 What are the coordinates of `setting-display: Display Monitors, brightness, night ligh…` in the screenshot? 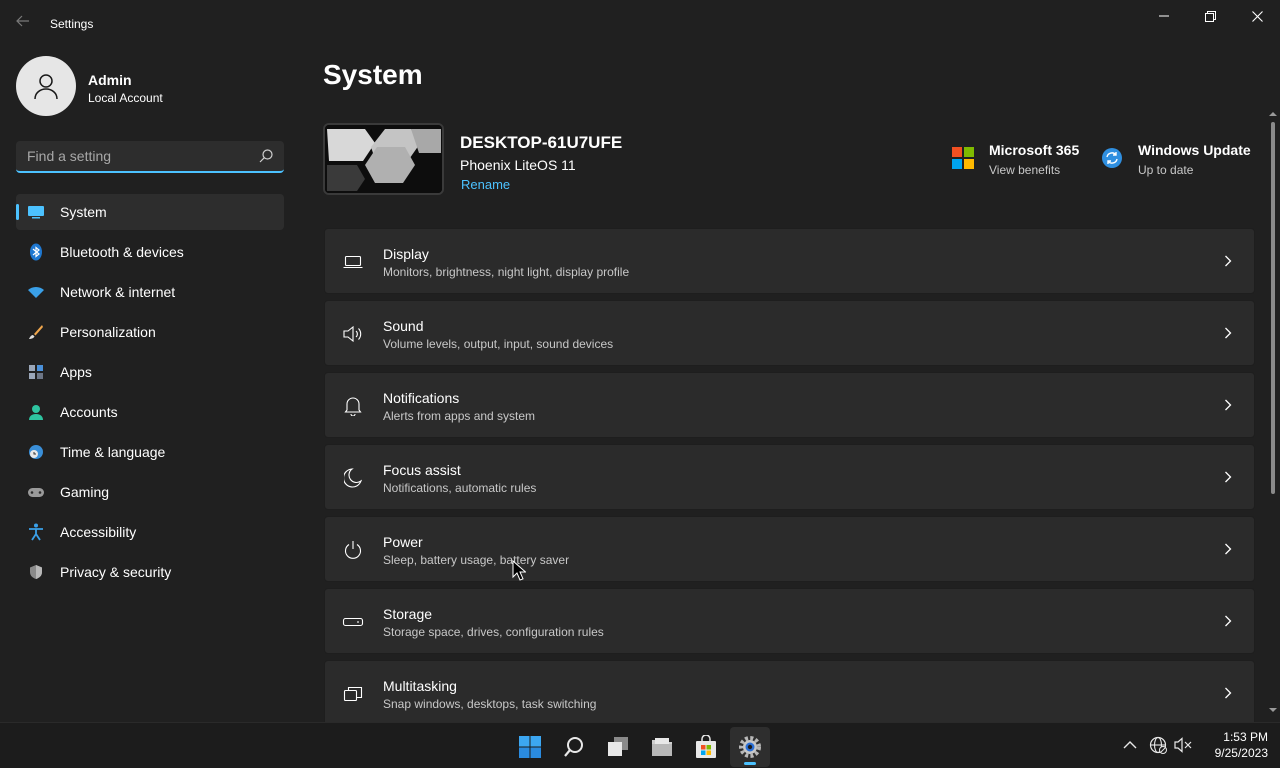 It's located at (789, 261).